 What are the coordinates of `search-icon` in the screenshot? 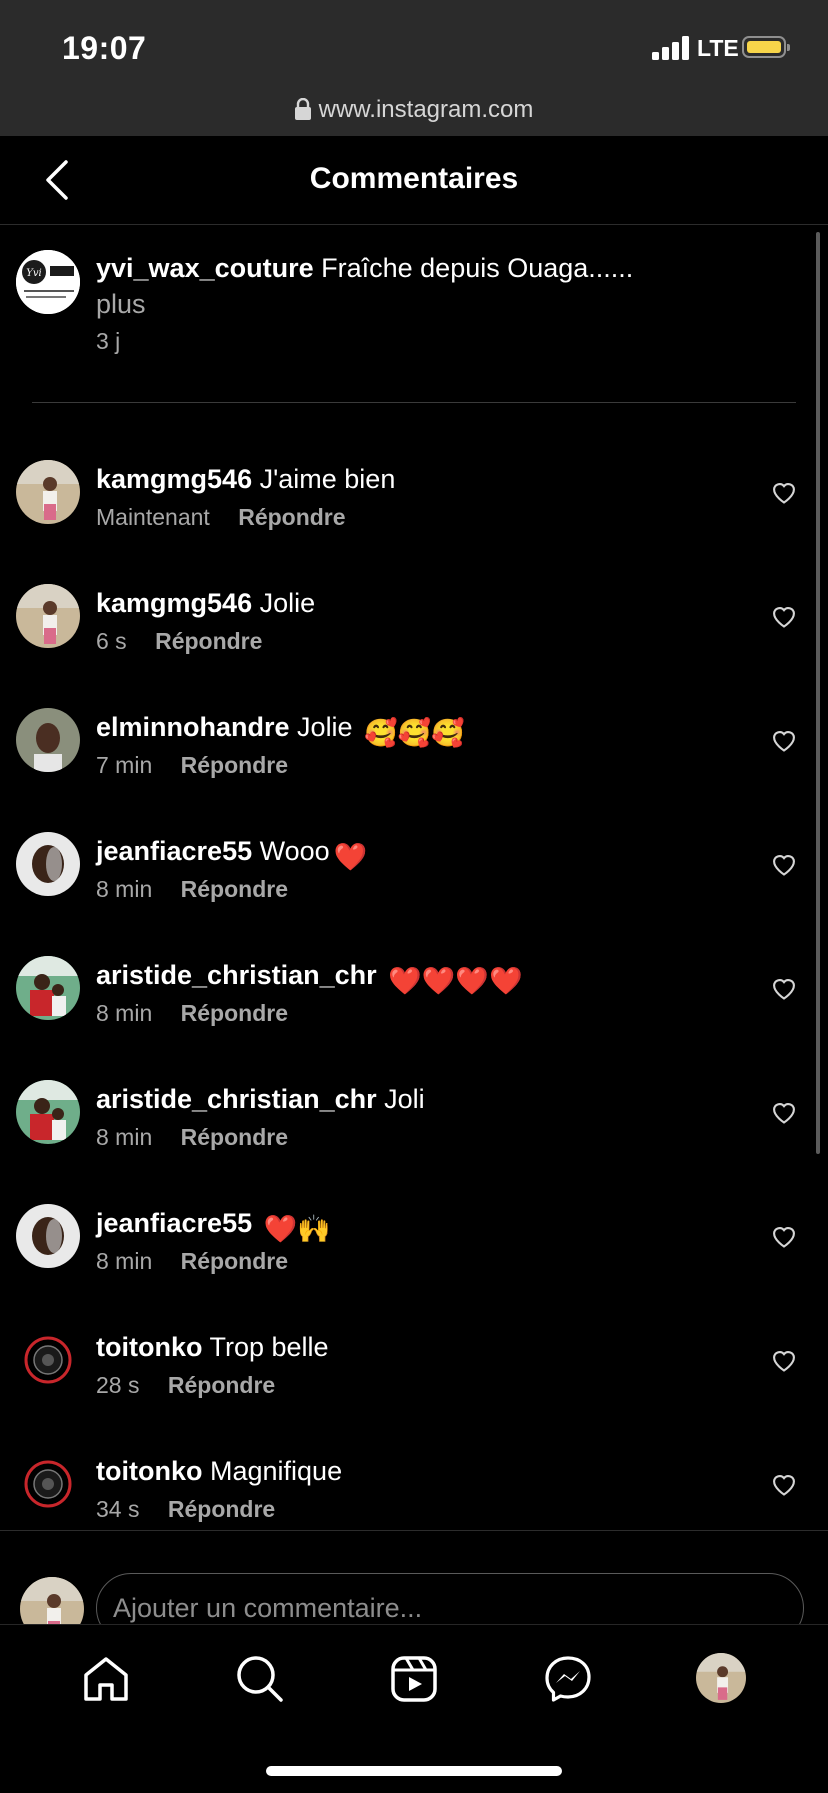 It's located at (260, 1679).